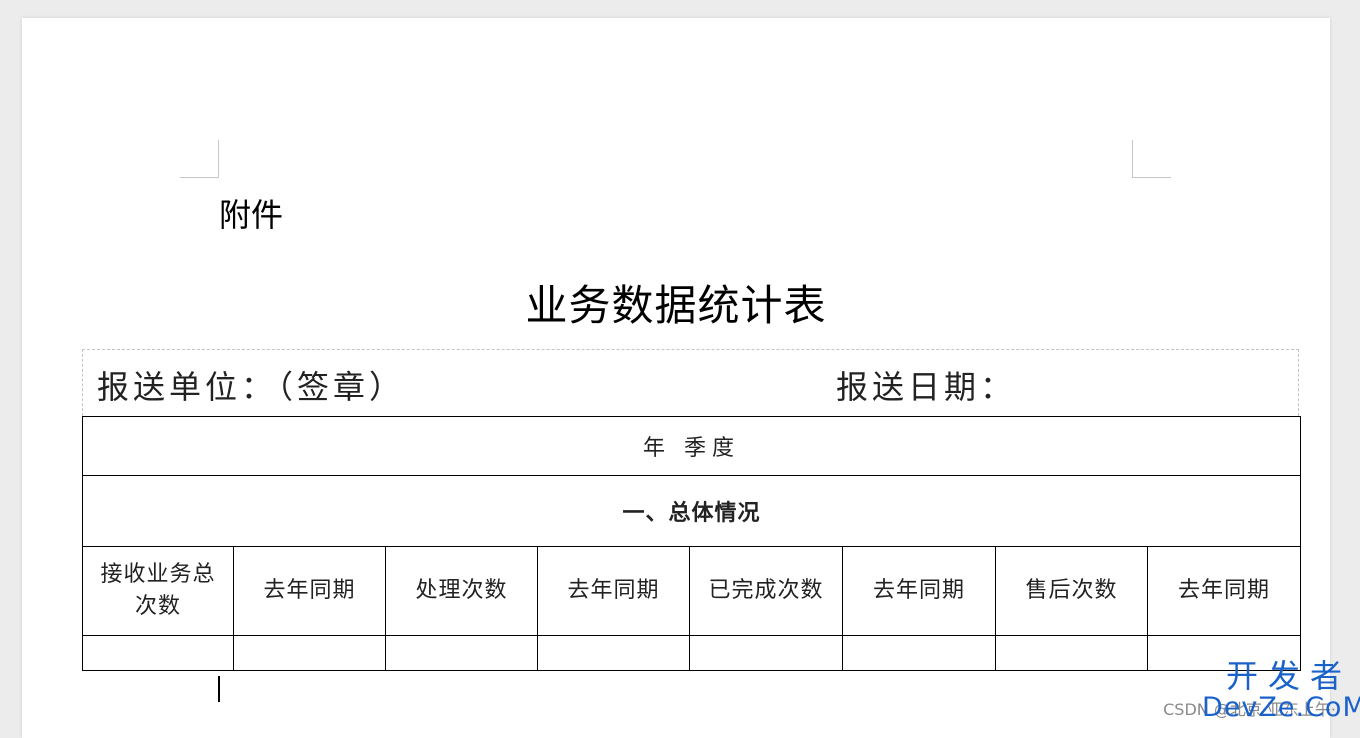 This screenshot has height=738, width=1360. Describe the element at coordinates (926, 385) in the screenshot. I see `report-date-label: 报送日期：` at that location.